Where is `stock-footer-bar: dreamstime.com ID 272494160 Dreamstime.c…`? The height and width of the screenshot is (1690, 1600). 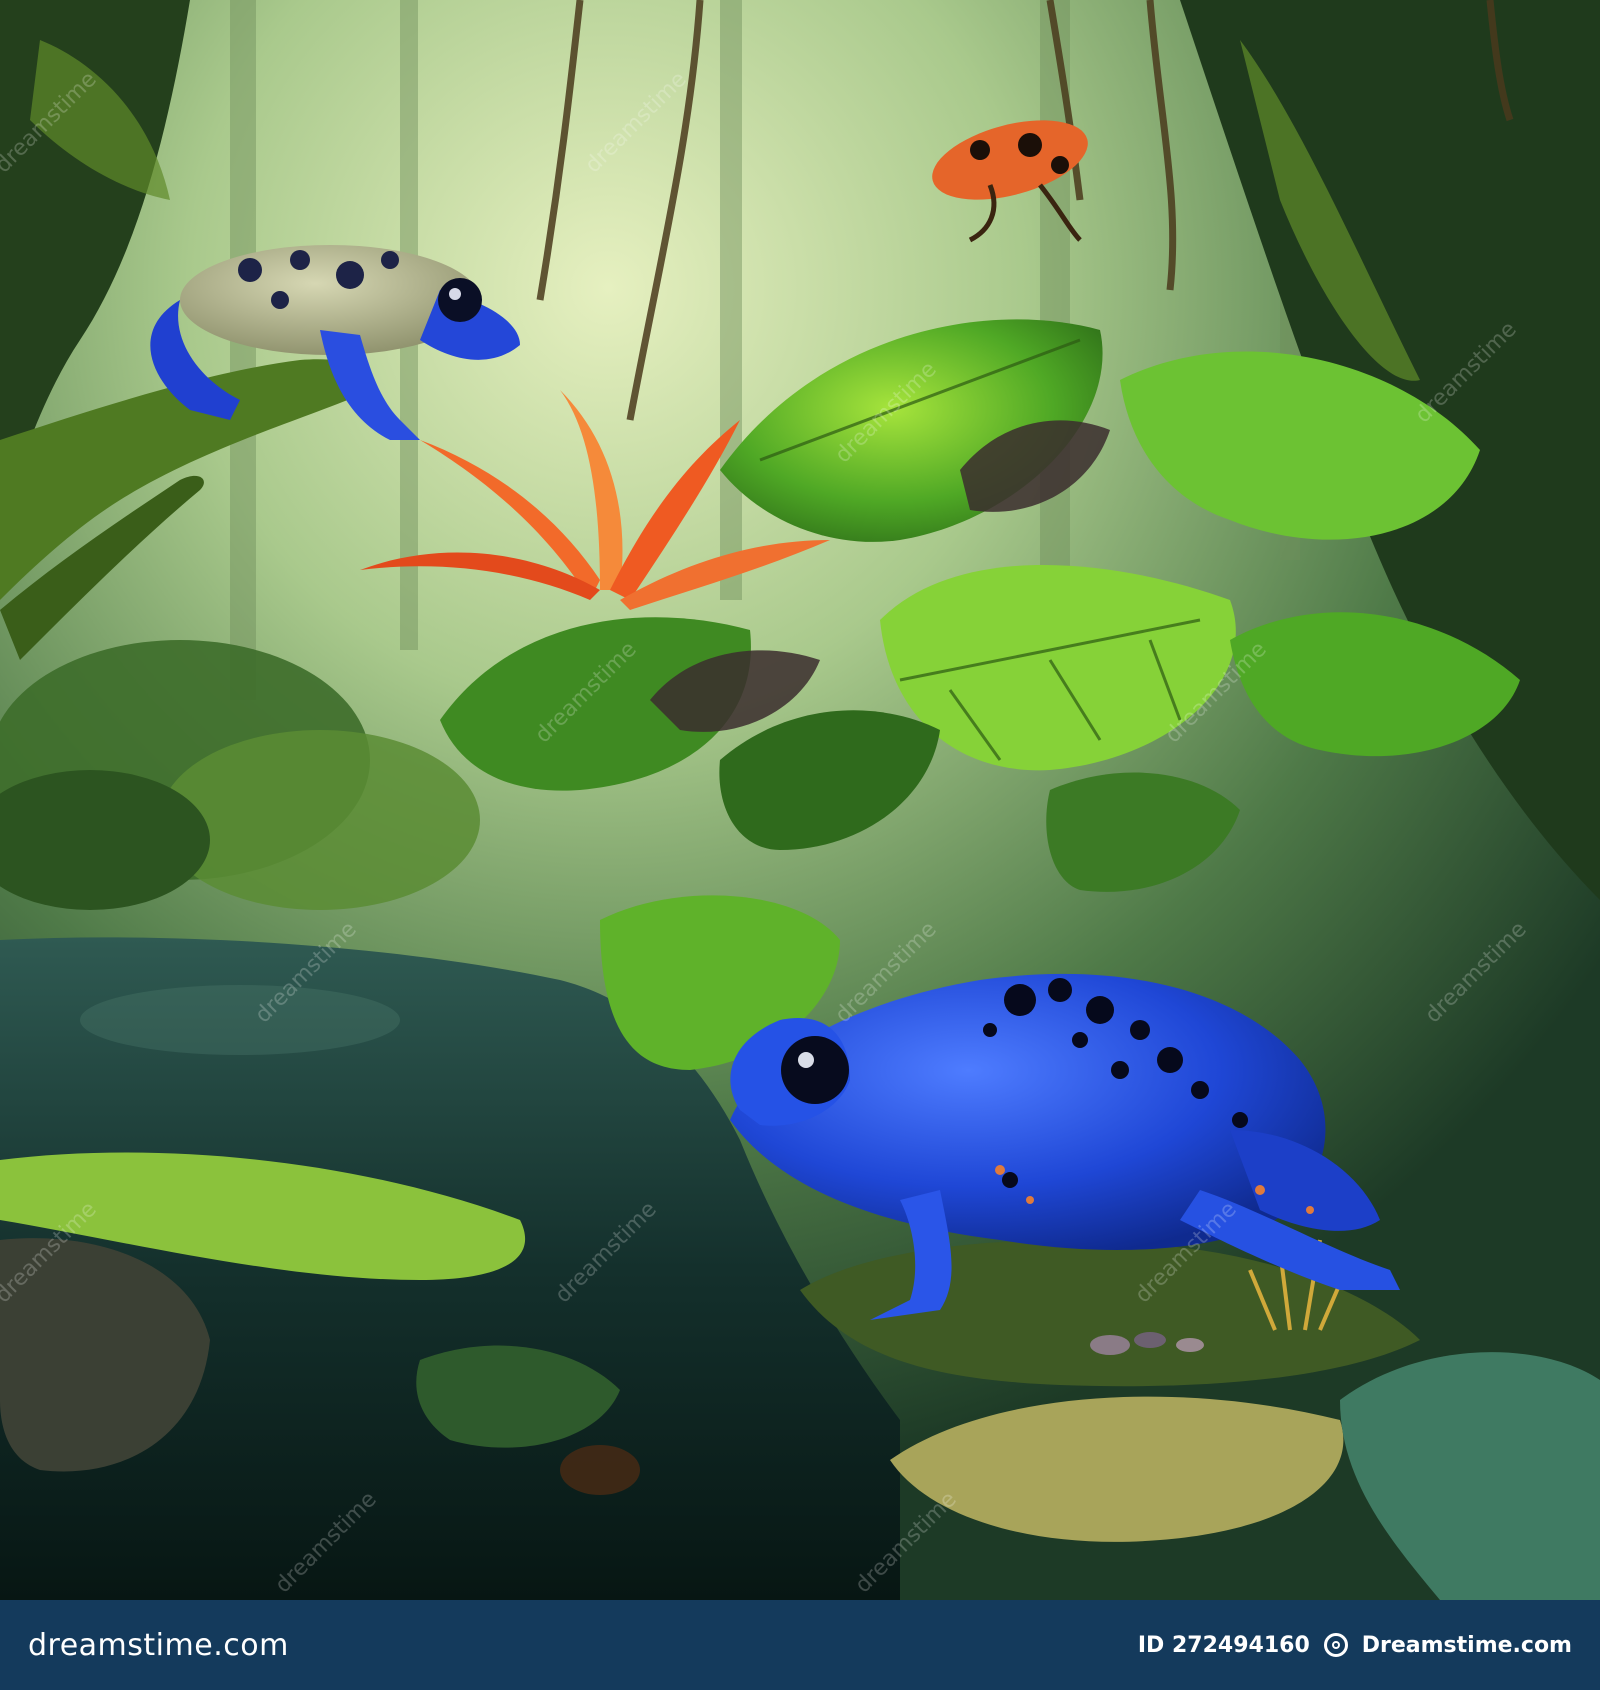 stock-footer-bar: dreamstime.com ID 272494160 Dreamstime.c… is located at coordinates (800, 1645).